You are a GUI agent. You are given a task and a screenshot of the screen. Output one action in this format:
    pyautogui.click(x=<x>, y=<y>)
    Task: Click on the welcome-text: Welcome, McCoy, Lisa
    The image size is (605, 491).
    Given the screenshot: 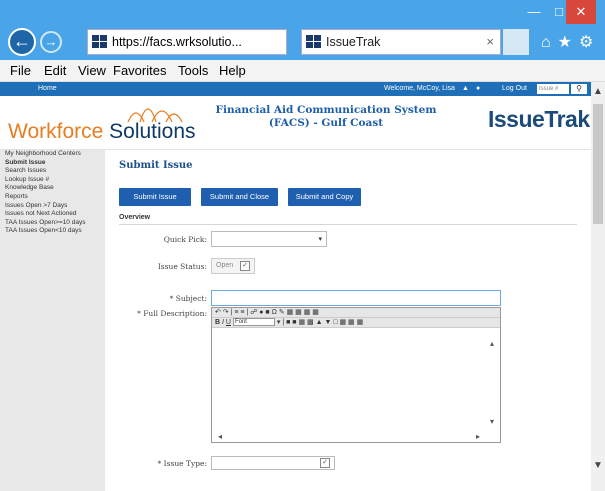 What is the action you would take?
    pyautogui.click(x=419, y=88)
    